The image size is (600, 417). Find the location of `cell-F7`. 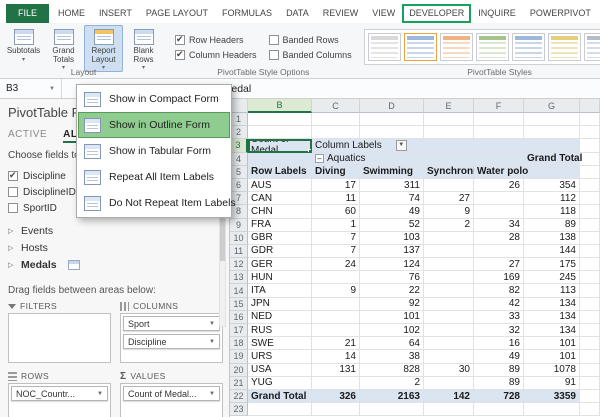

cell-F7 is located at coordinates (499, 199).